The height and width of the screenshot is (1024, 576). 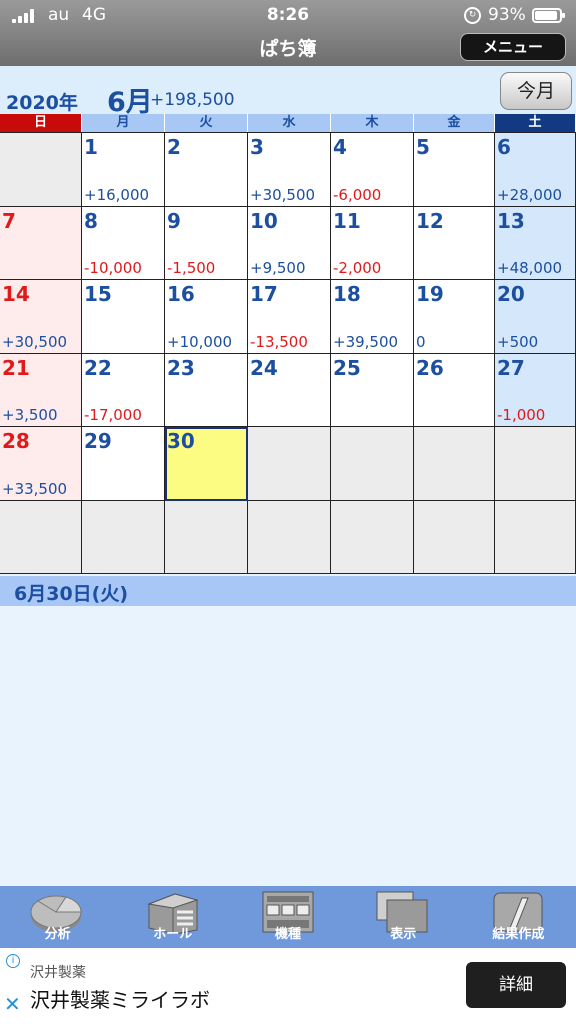 What do you see at coordinates (123, 123) in the screenshot?
I see `weekday-mon: 月` at bounding box center [123, 123].